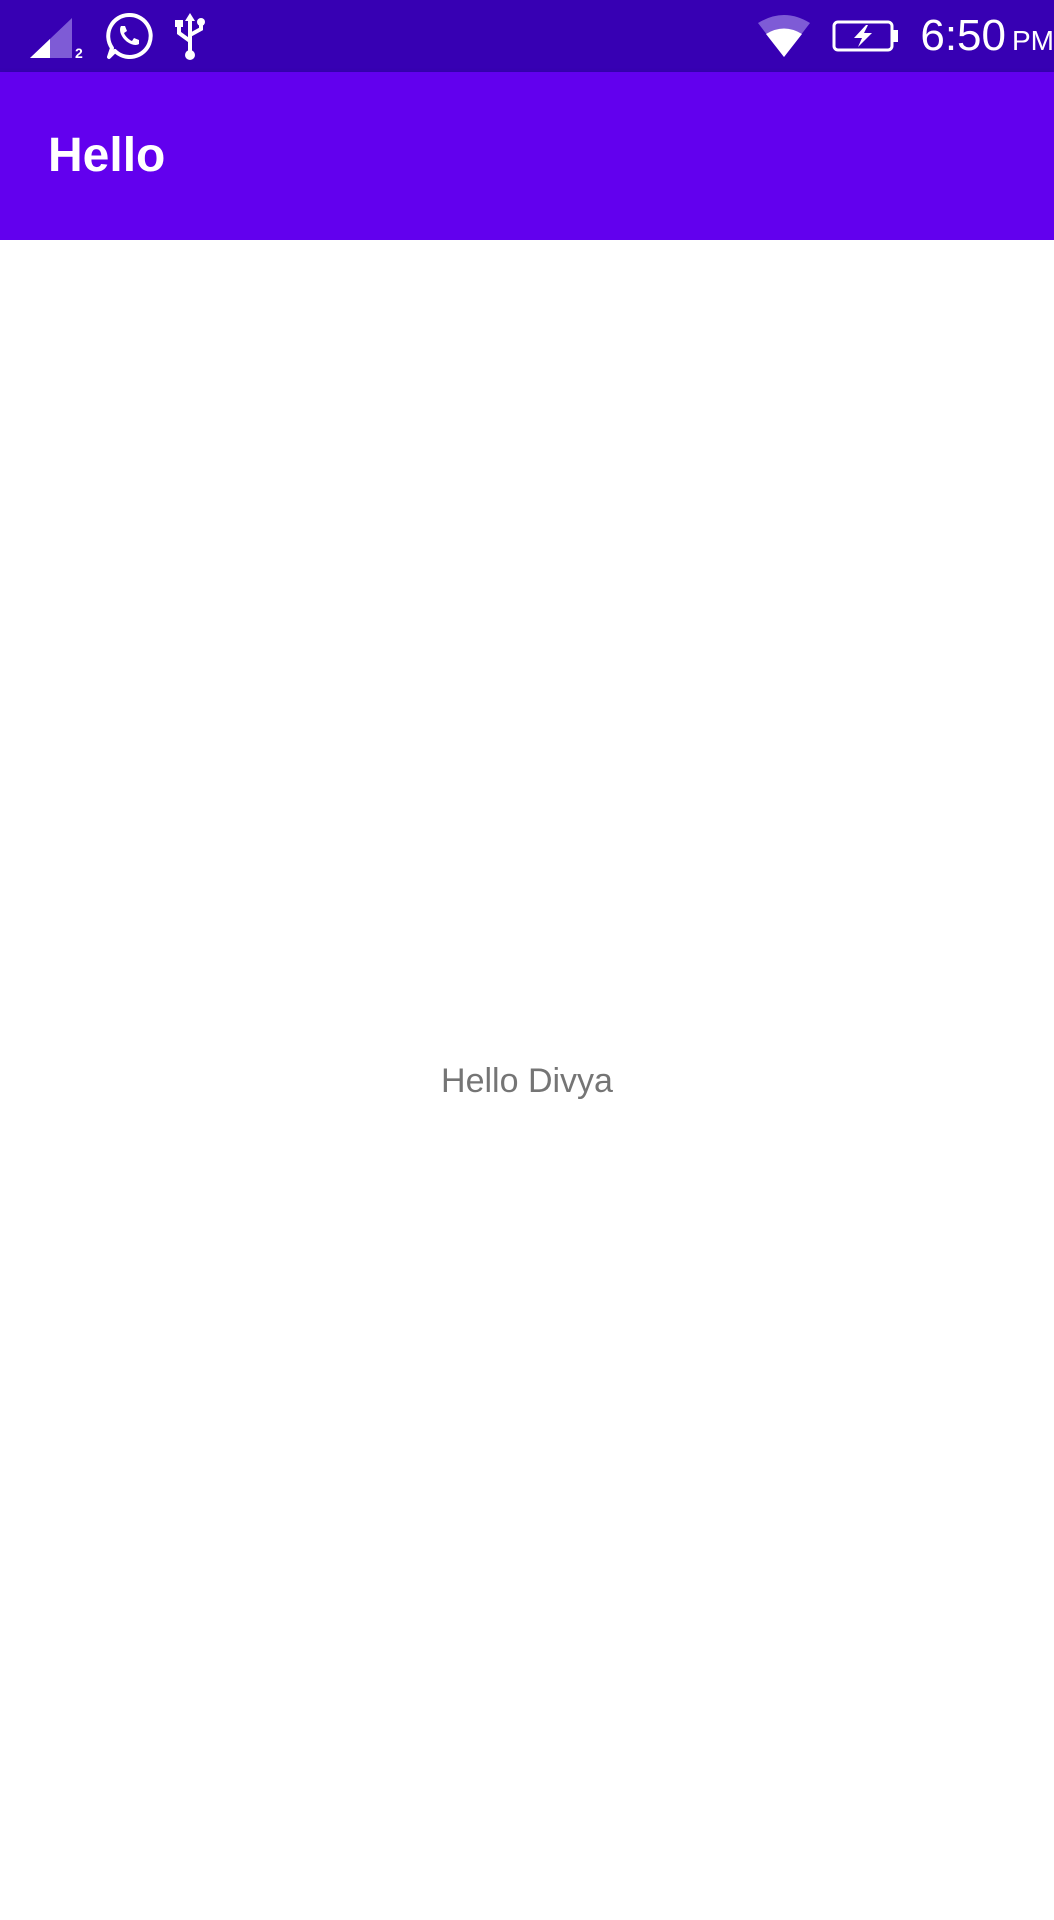 The height and width of the screenshot is (1920, 1054). I want to click on battery-charging-icon, so click(866, 36).